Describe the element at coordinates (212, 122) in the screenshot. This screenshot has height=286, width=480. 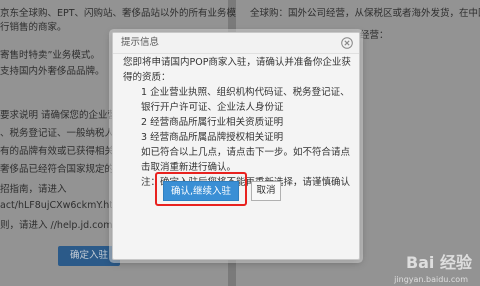
I see `dialog-text-line: 2 经营商品所属行业相关资质证明` at that location.